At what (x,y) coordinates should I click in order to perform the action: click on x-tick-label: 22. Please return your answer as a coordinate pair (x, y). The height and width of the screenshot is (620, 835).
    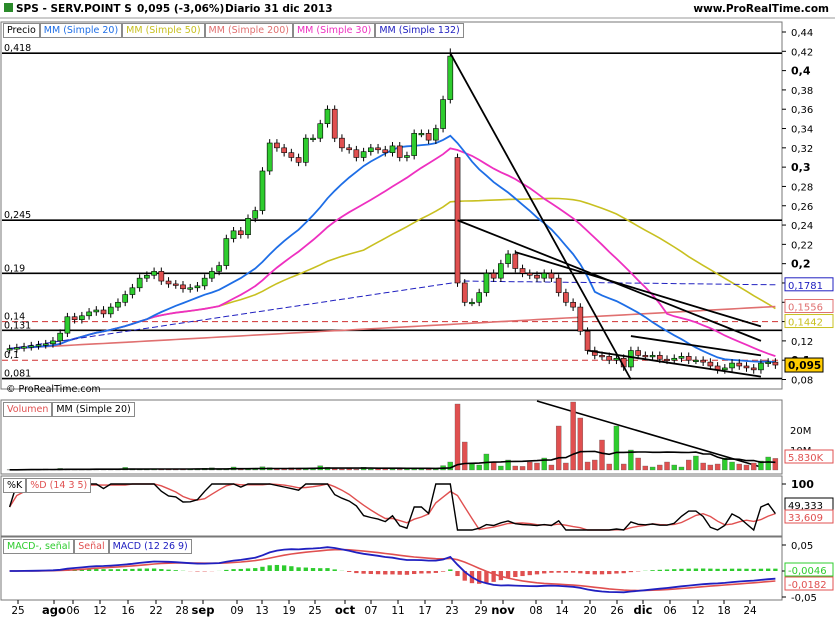
    Looking at the image, I should click on (155, 611).